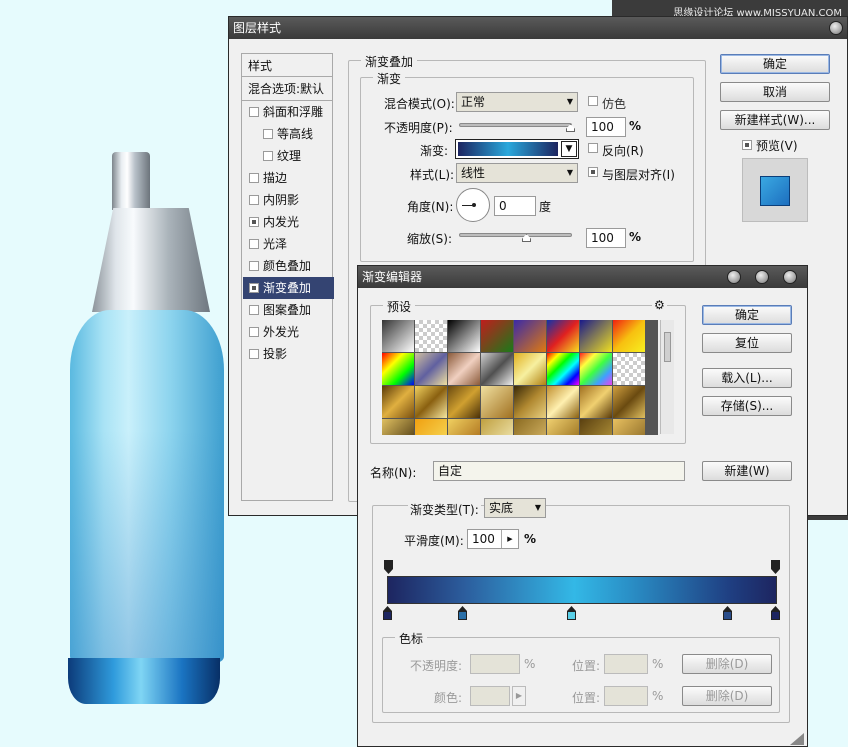  What do you see at coordinates (495, 664) in the screenshot?
I see `stop-opacity-input` at bounding box center [495, 664].